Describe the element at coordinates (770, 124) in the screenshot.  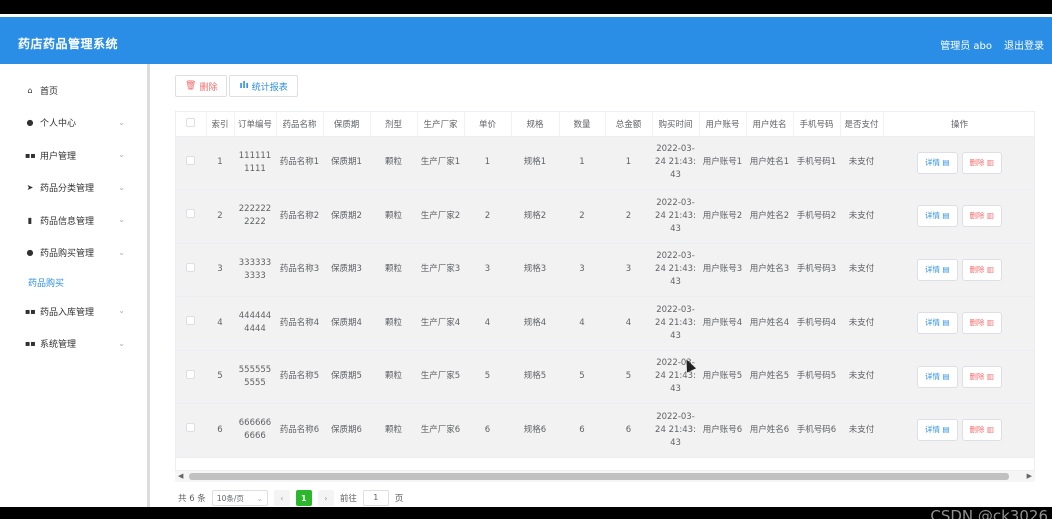
I see `column-header: 用户姓名` at that location.